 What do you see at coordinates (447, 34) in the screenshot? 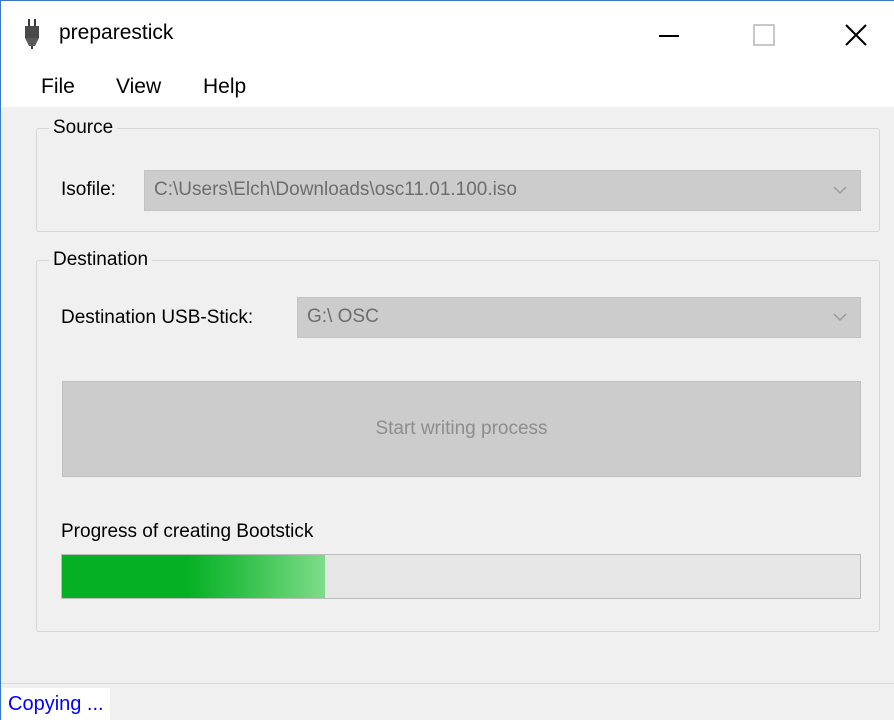
I see `title-bar: preparestick` at bounding box center [447, 34].